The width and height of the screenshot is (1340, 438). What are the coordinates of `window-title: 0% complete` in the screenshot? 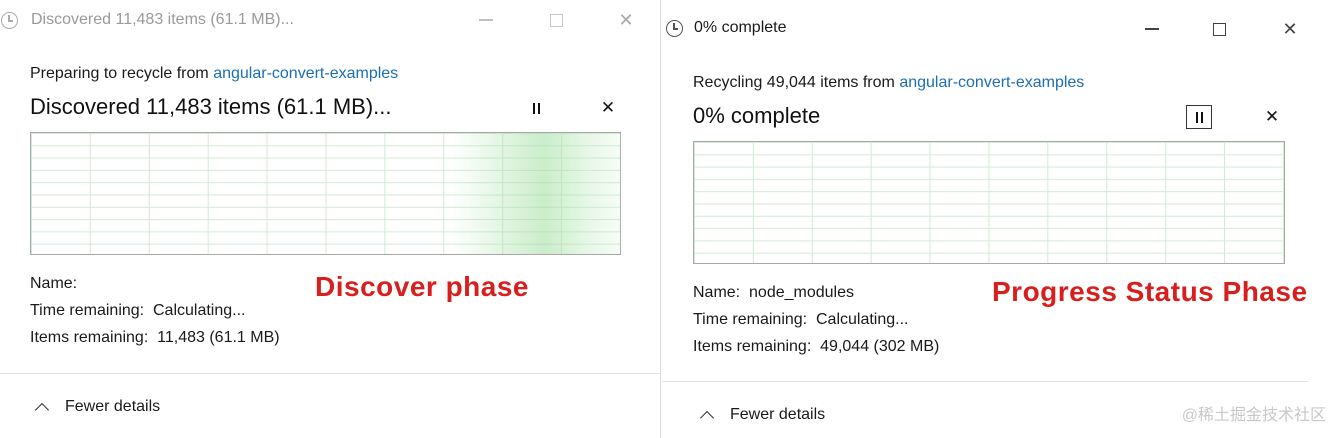 It's located at (740, 27).